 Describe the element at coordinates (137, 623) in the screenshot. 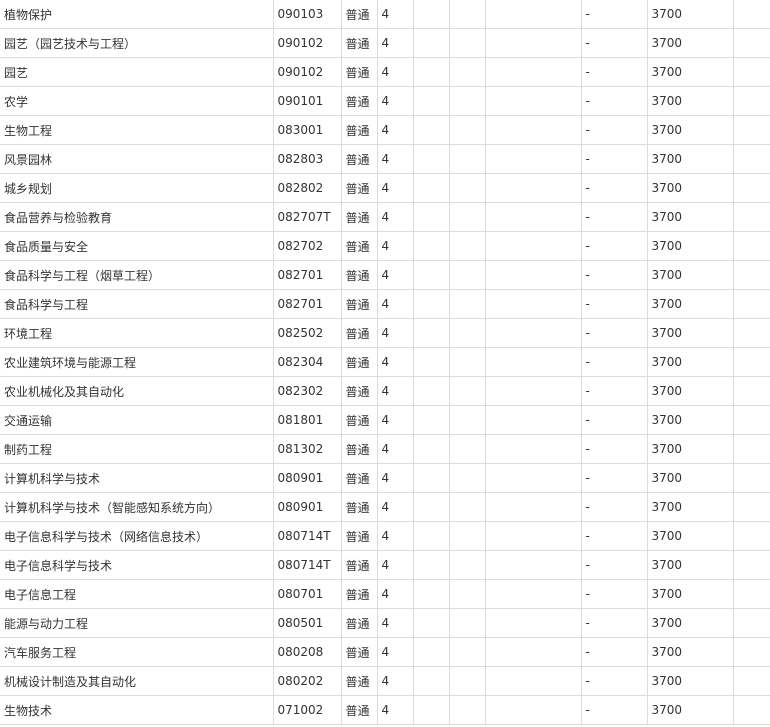

I see `major-name-cell: 能源与动力工程` at that location.